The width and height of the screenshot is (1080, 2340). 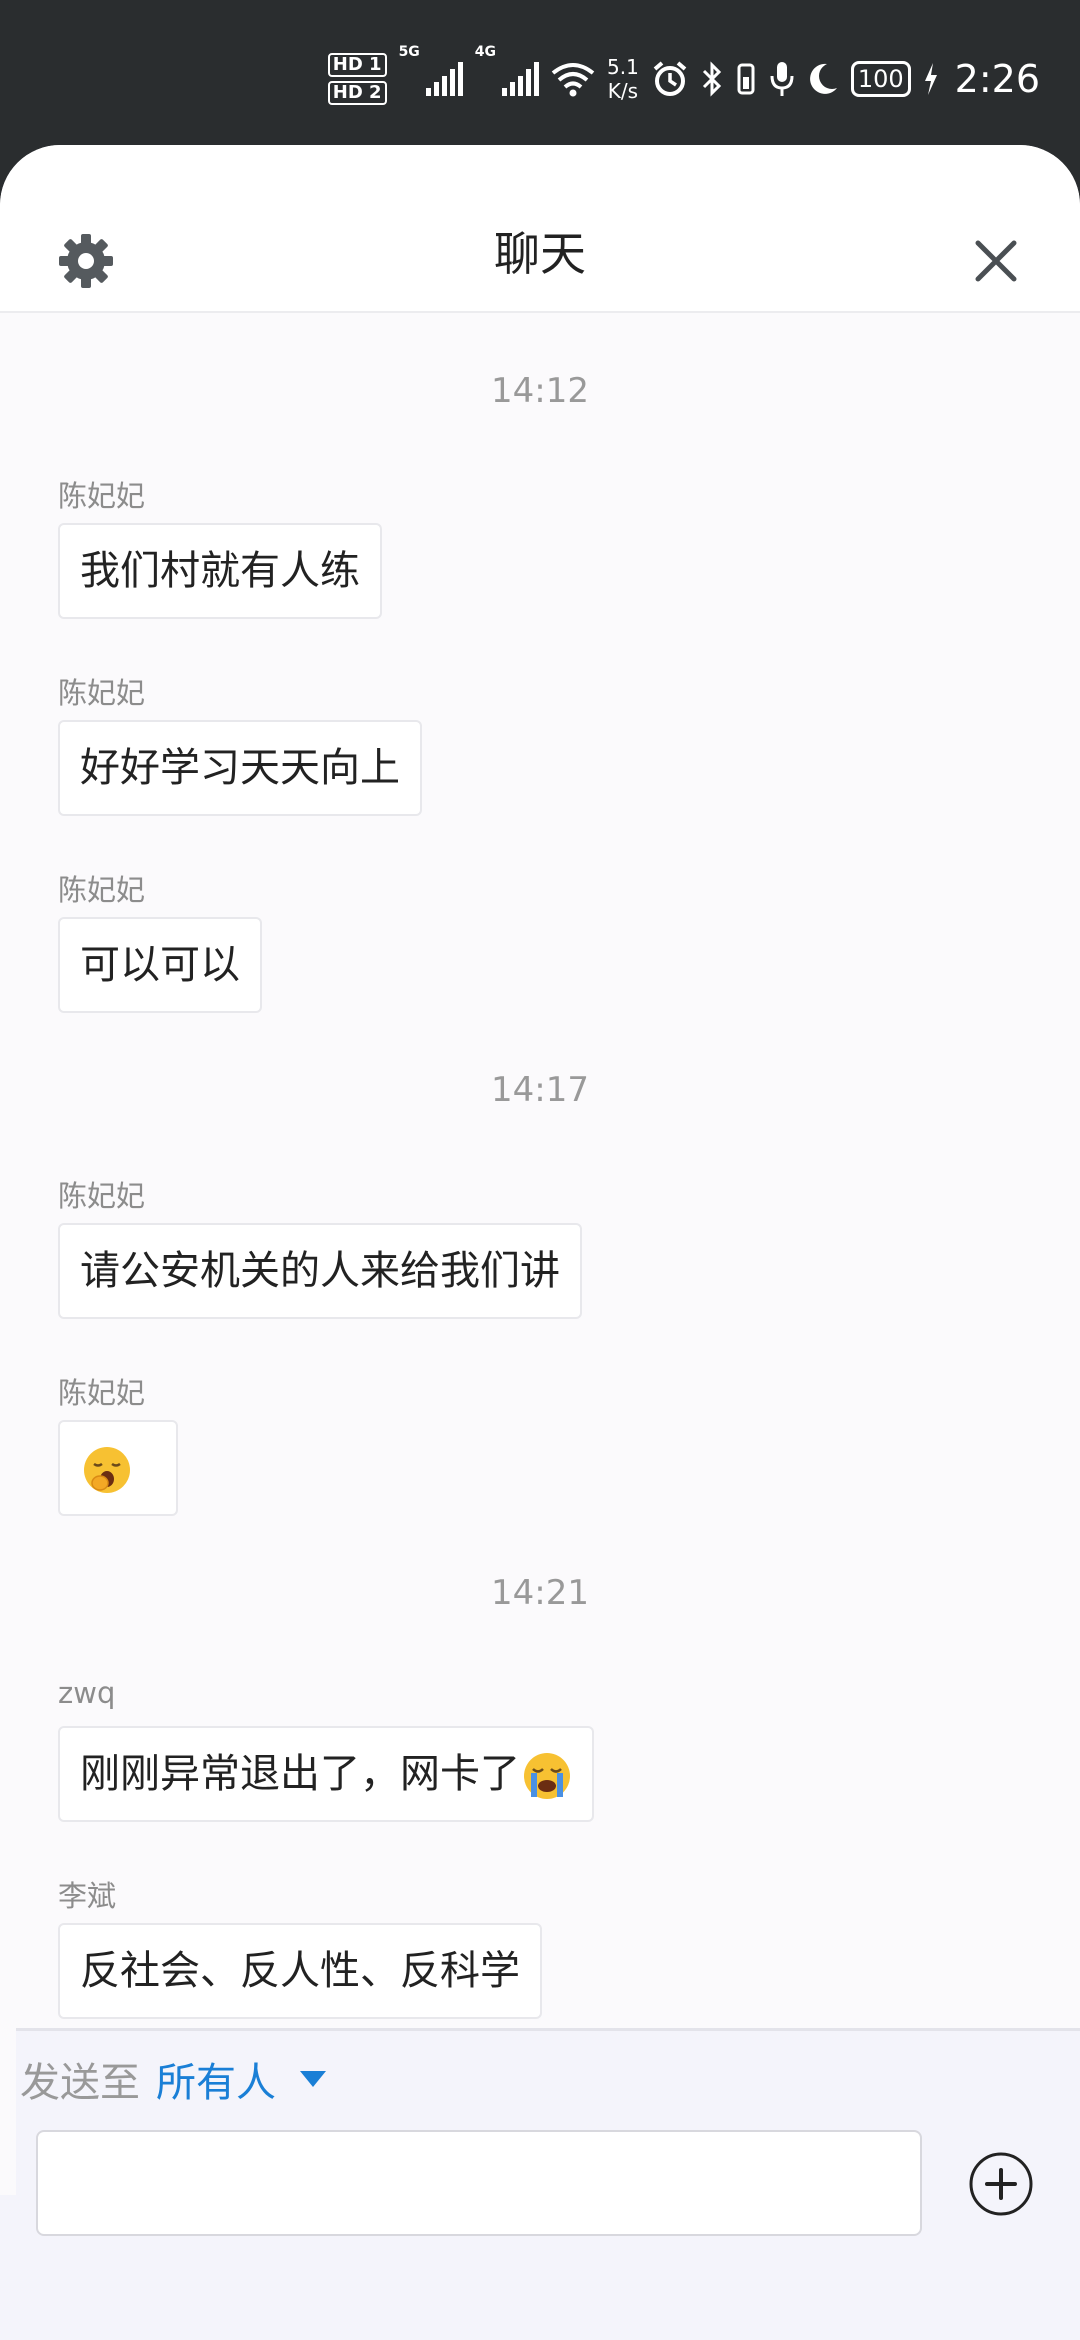 What do you see at coordinates (313, 2079) in the screenshot?
I see `dropdown-caret-icon` at bounding box center [313, 2079].